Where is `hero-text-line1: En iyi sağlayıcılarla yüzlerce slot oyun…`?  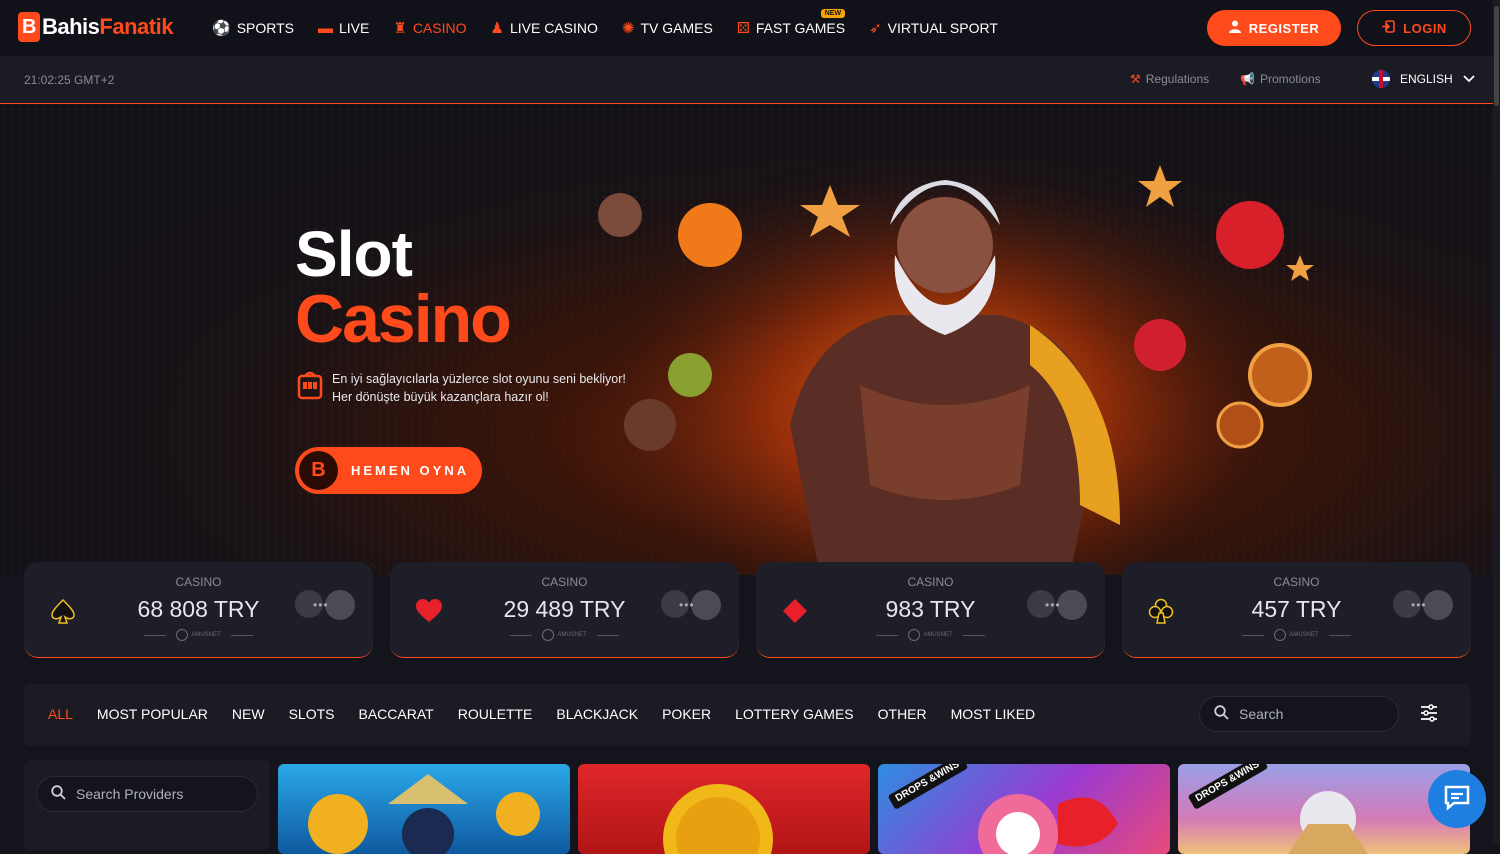
hero-text-line1: En iyi sağlayıcılarla yüzlerce slot oyun… is located at coordinates (479, 379).